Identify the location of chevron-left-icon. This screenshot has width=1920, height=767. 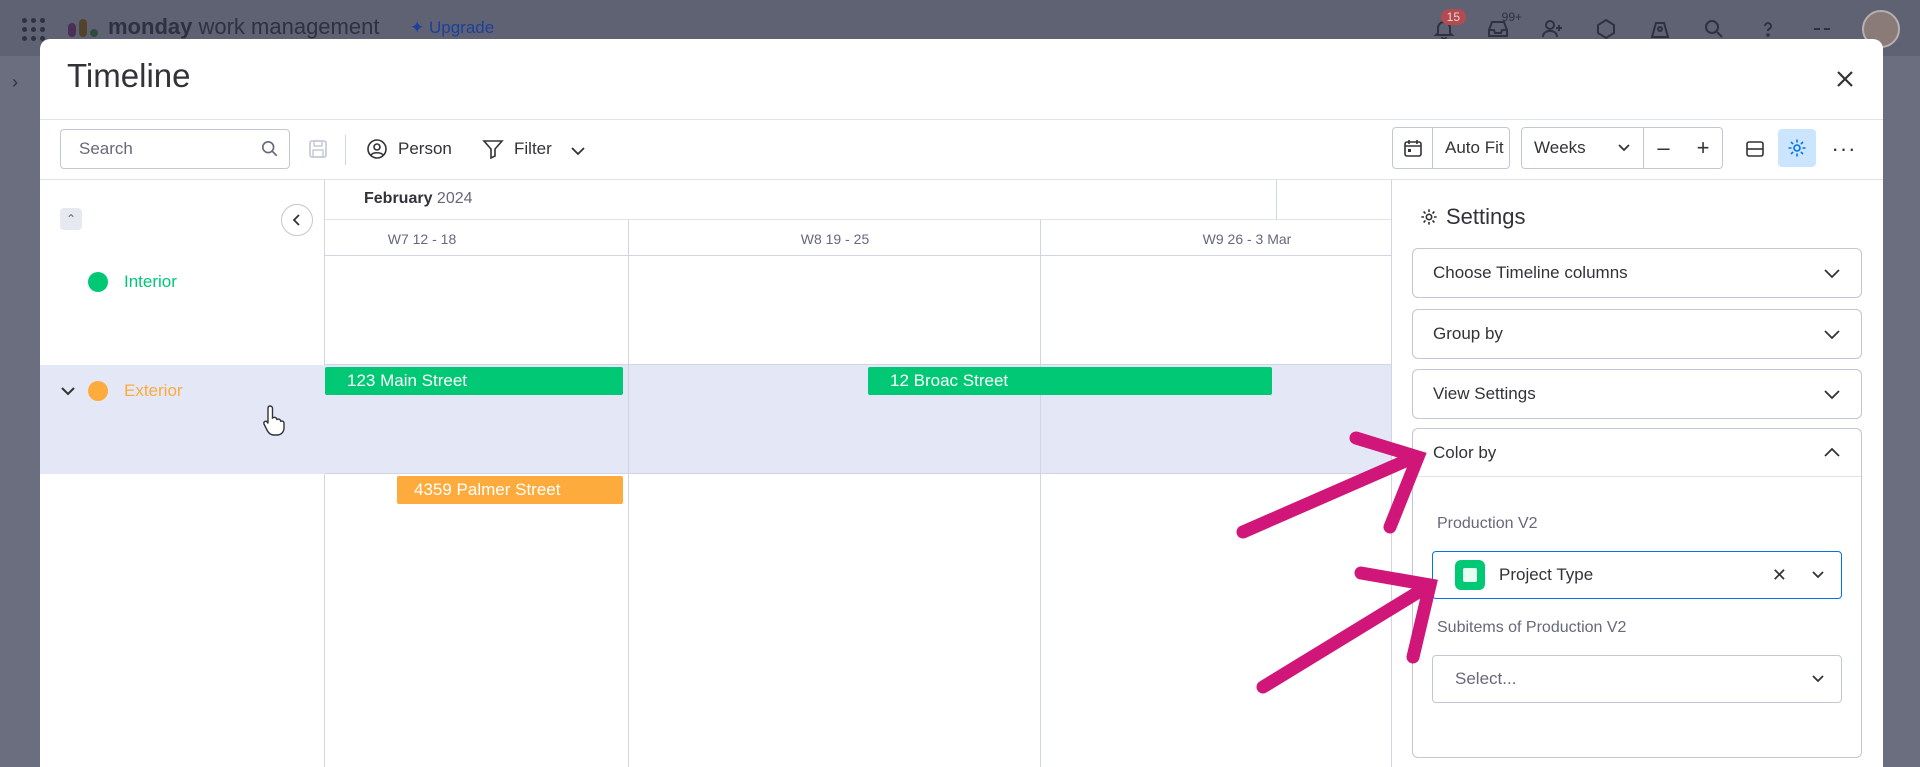
(296, 220).